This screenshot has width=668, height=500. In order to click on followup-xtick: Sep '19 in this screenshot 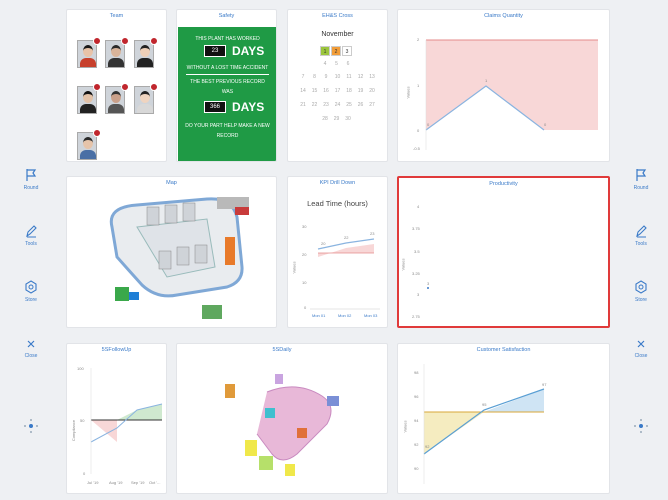, I will do `click(138, 482)`.